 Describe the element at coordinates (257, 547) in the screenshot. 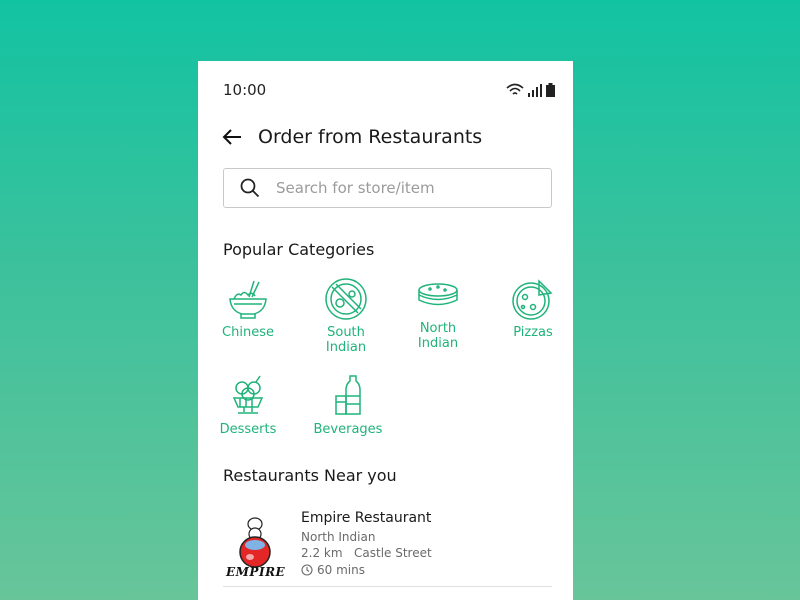

I see `restaurant-logo: EMPIRE` at that location.